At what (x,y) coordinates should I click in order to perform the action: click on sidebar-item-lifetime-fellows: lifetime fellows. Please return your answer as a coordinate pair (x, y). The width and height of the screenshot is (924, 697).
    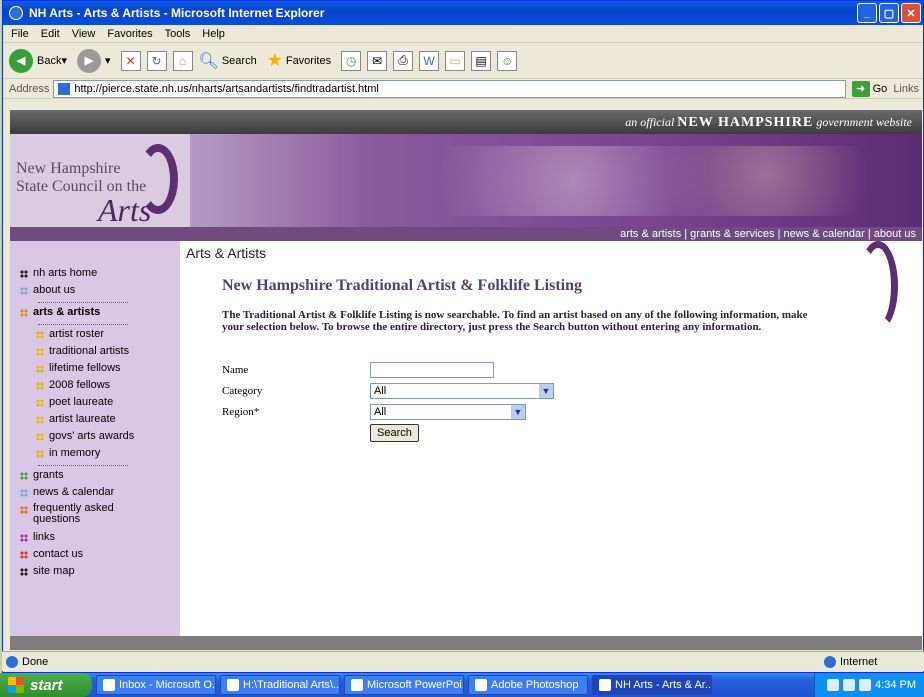
    Looking at the image, I should click on (95, 370).